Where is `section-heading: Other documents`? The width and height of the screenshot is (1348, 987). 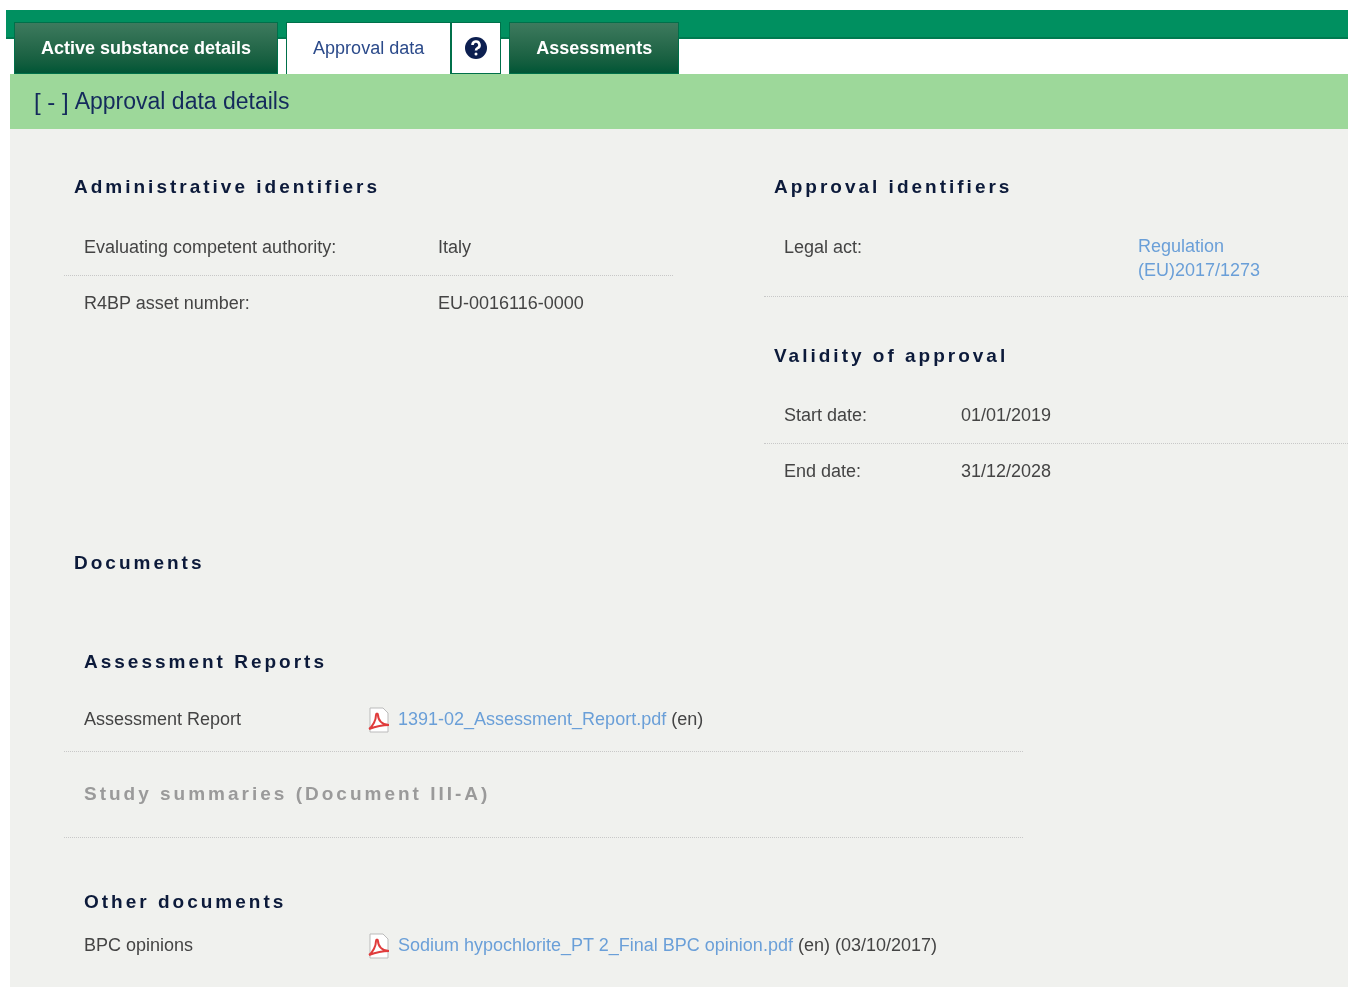 section-heading: Other documents is located at coordinates (185, 901).